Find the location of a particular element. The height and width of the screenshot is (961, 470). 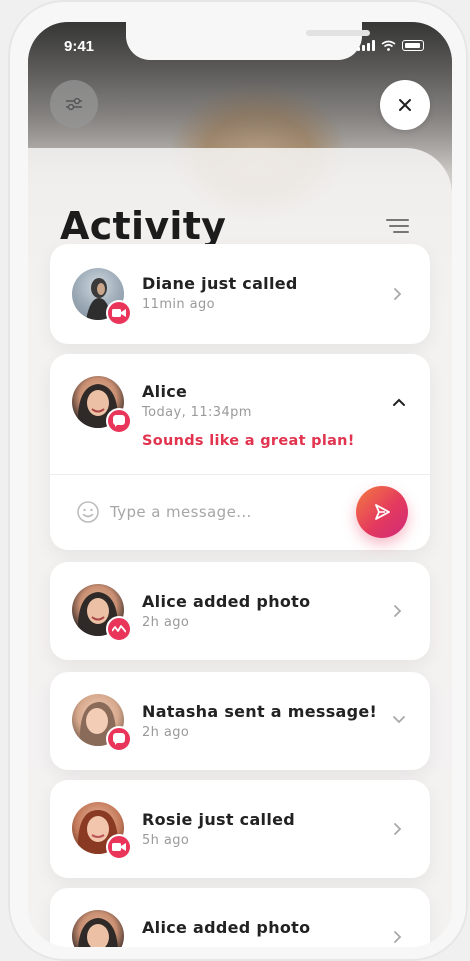

message-input is located at coordinates (225, 512).